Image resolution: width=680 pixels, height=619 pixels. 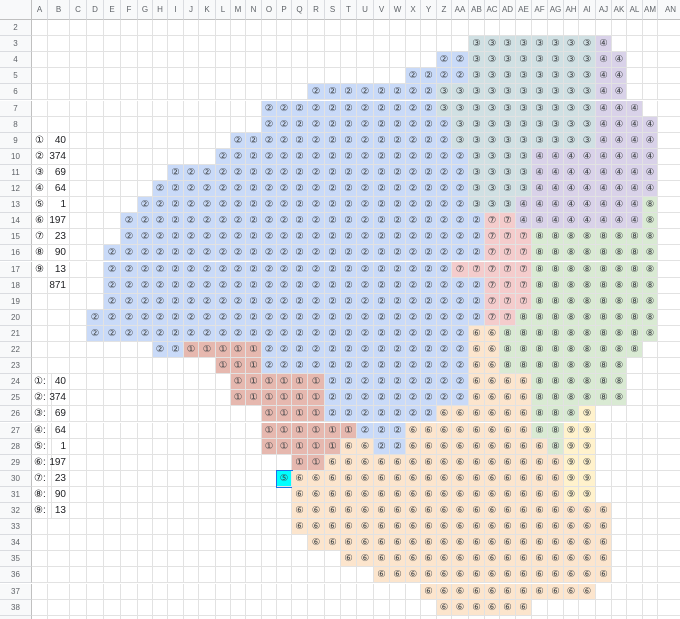 What do you see at coordinates (444, 10) in the screenshot?
I see `column-header: Z` at bounding box center [444, 10].